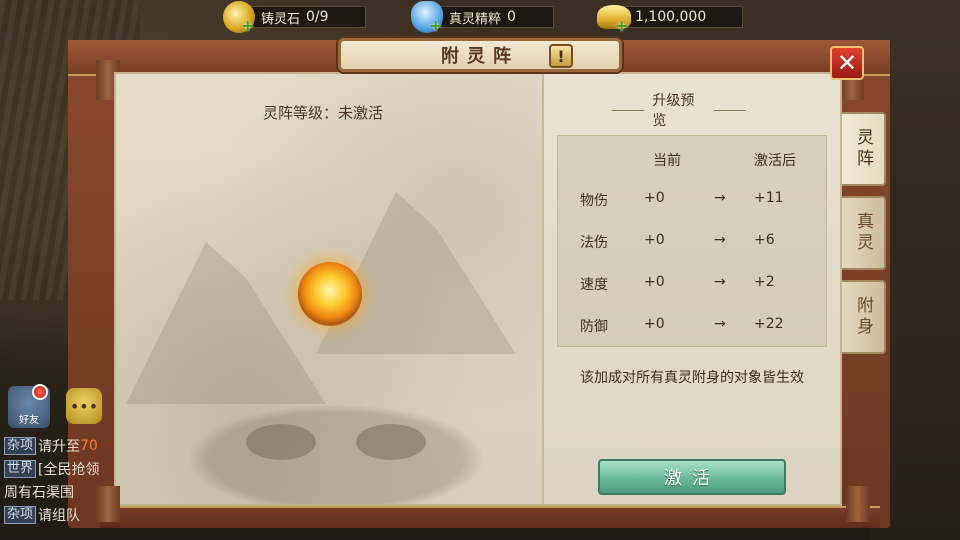 Image resolution: width=960 pixels, height=540 pixels. What do you see at coordinates (858, 504) in the screenshot?
I see `frame-post` at bounding box center [858, 504].